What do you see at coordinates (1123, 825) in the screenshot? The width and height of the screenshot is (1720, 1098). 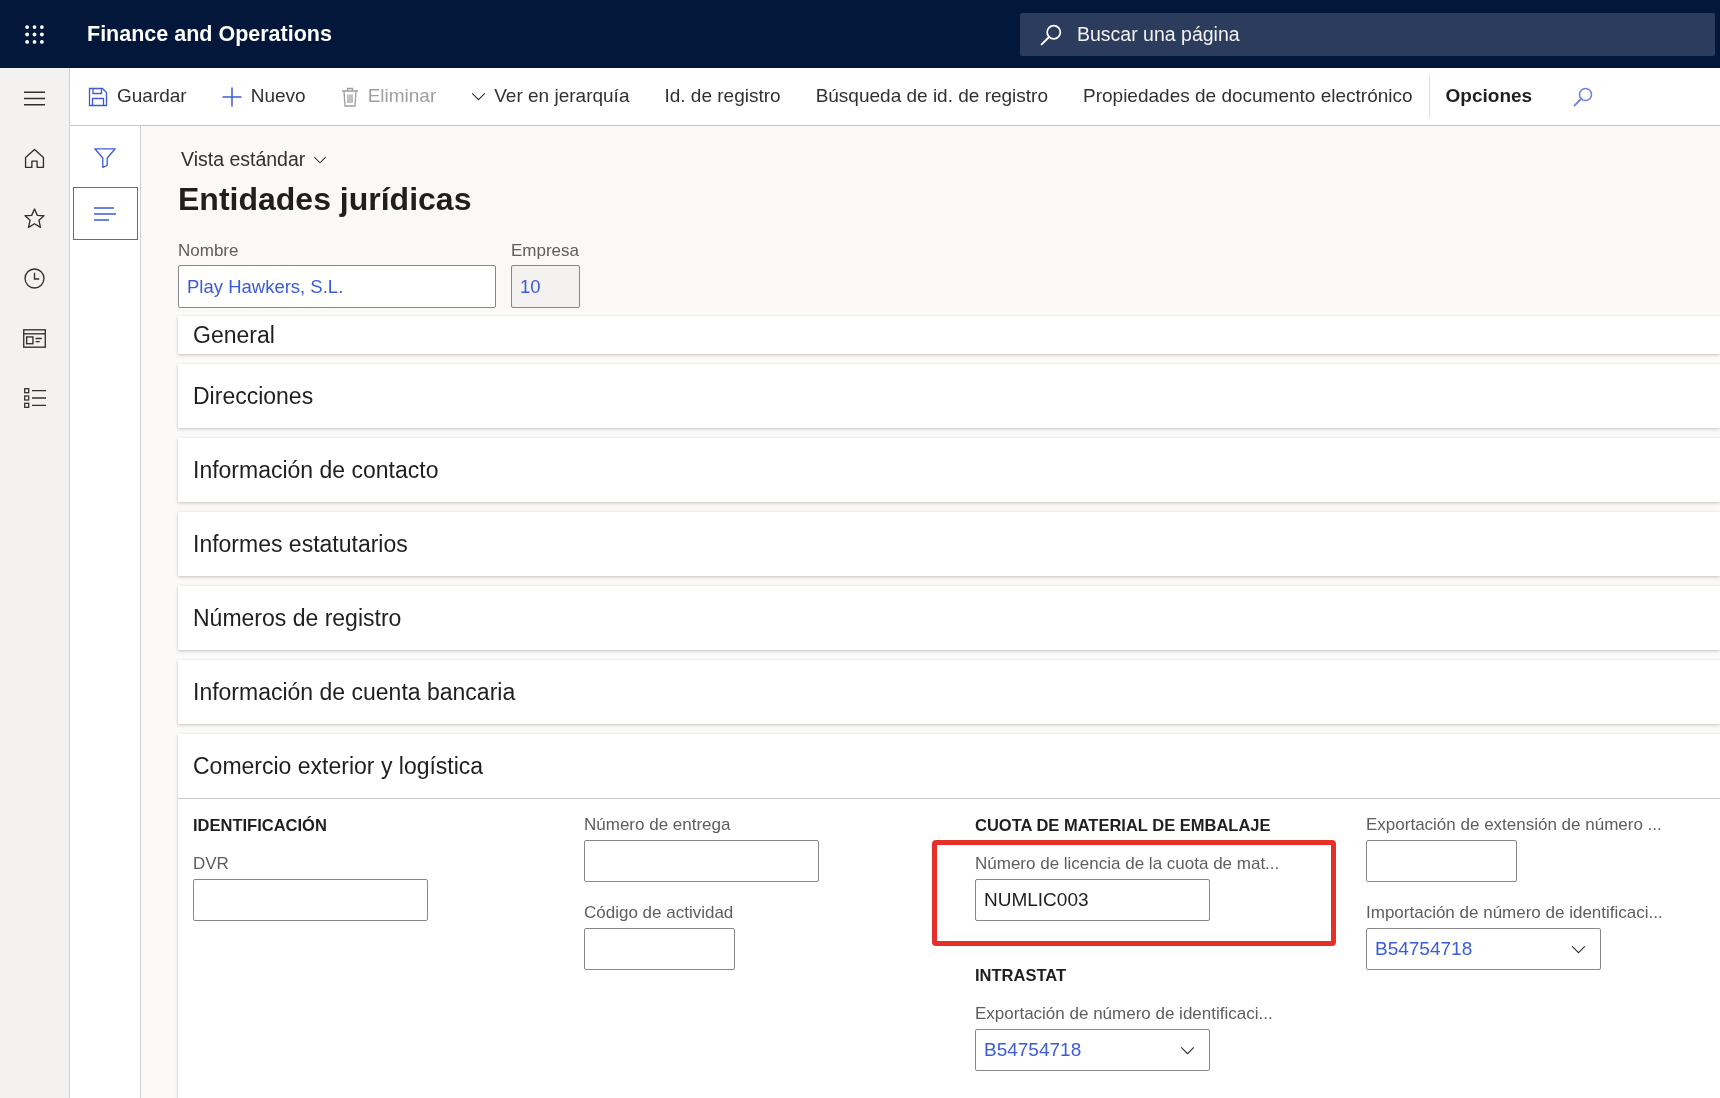 I see `group-heading: CUOTA DE MATERIAL DE EMBALAJE` at bounding box center [1123, 825].